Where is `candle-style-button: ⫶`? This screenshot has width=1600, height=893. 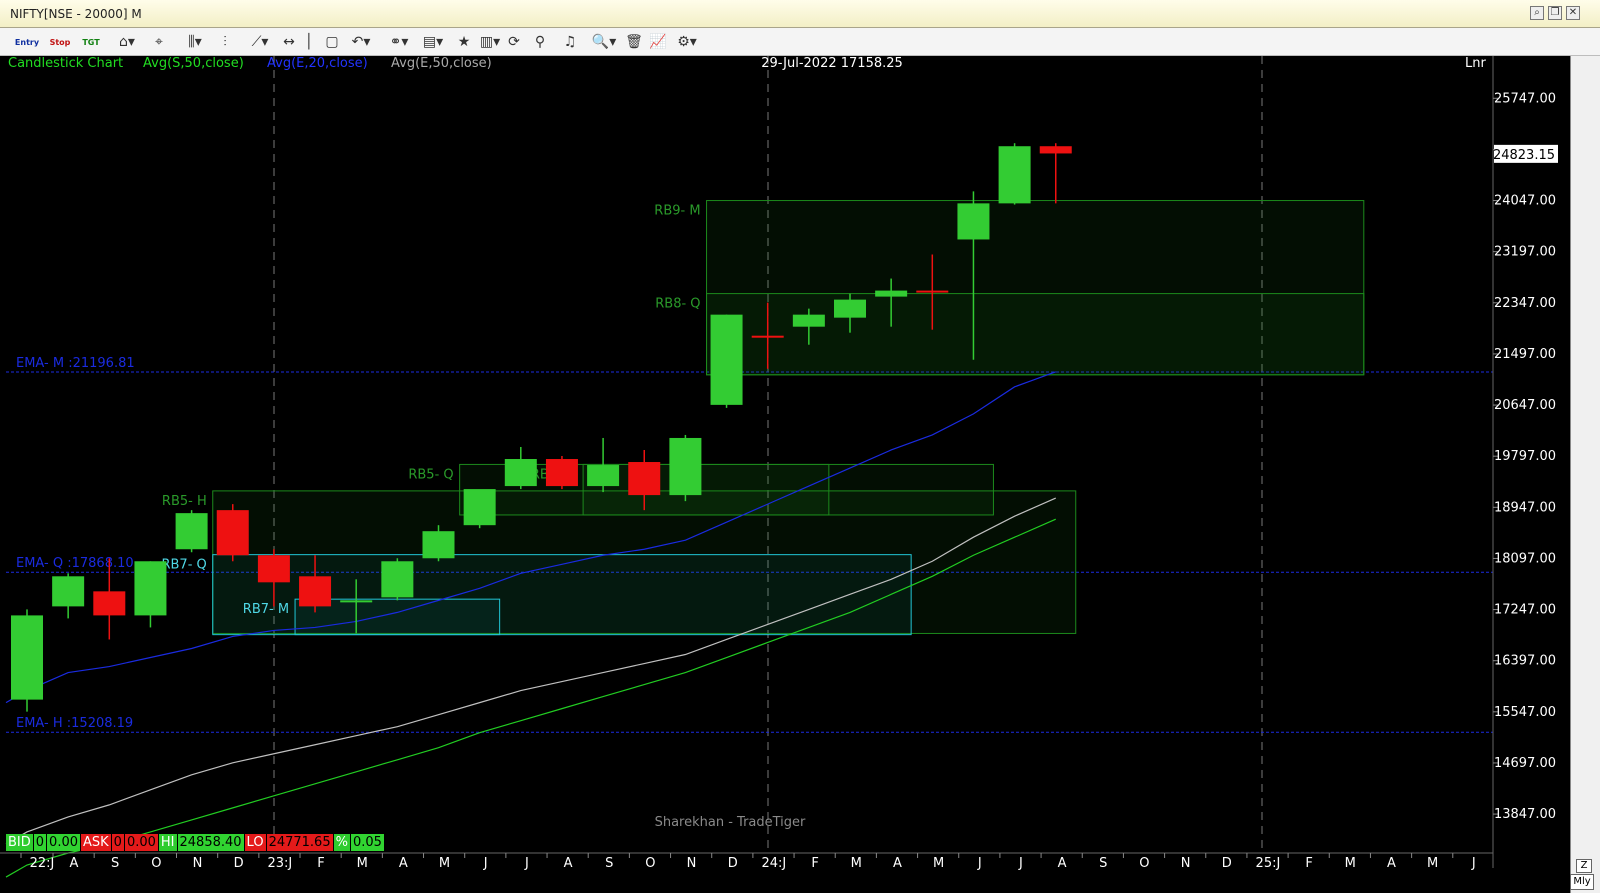
candle-style-button: ⫶ is located at coordinates (225, 42).